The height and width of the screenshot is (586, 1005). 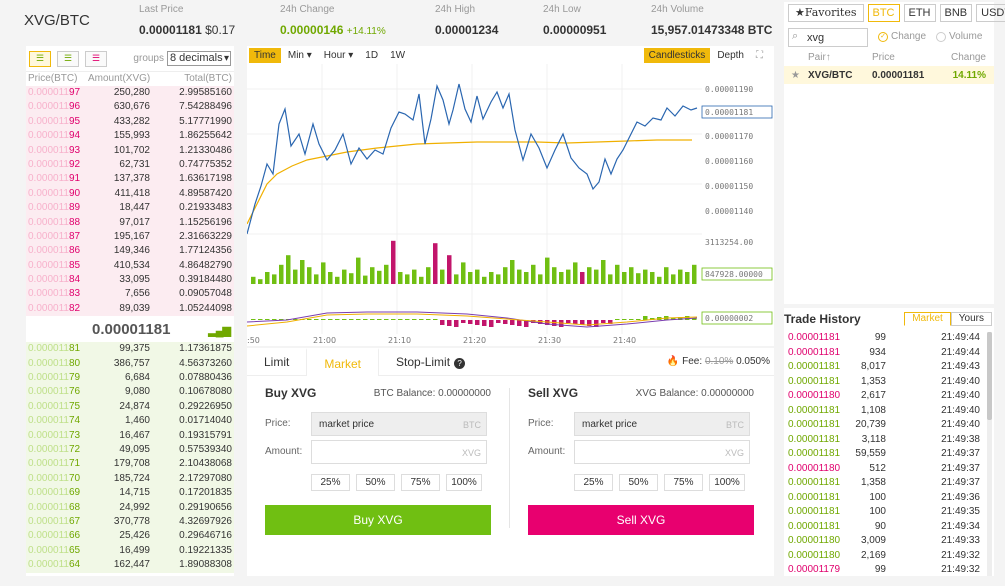 What do you see at coordinates (130, 479) in the screenshot?
I see `bid-row: 0.00001170 185,724 2.17297080` at bounding box center [130, 479].